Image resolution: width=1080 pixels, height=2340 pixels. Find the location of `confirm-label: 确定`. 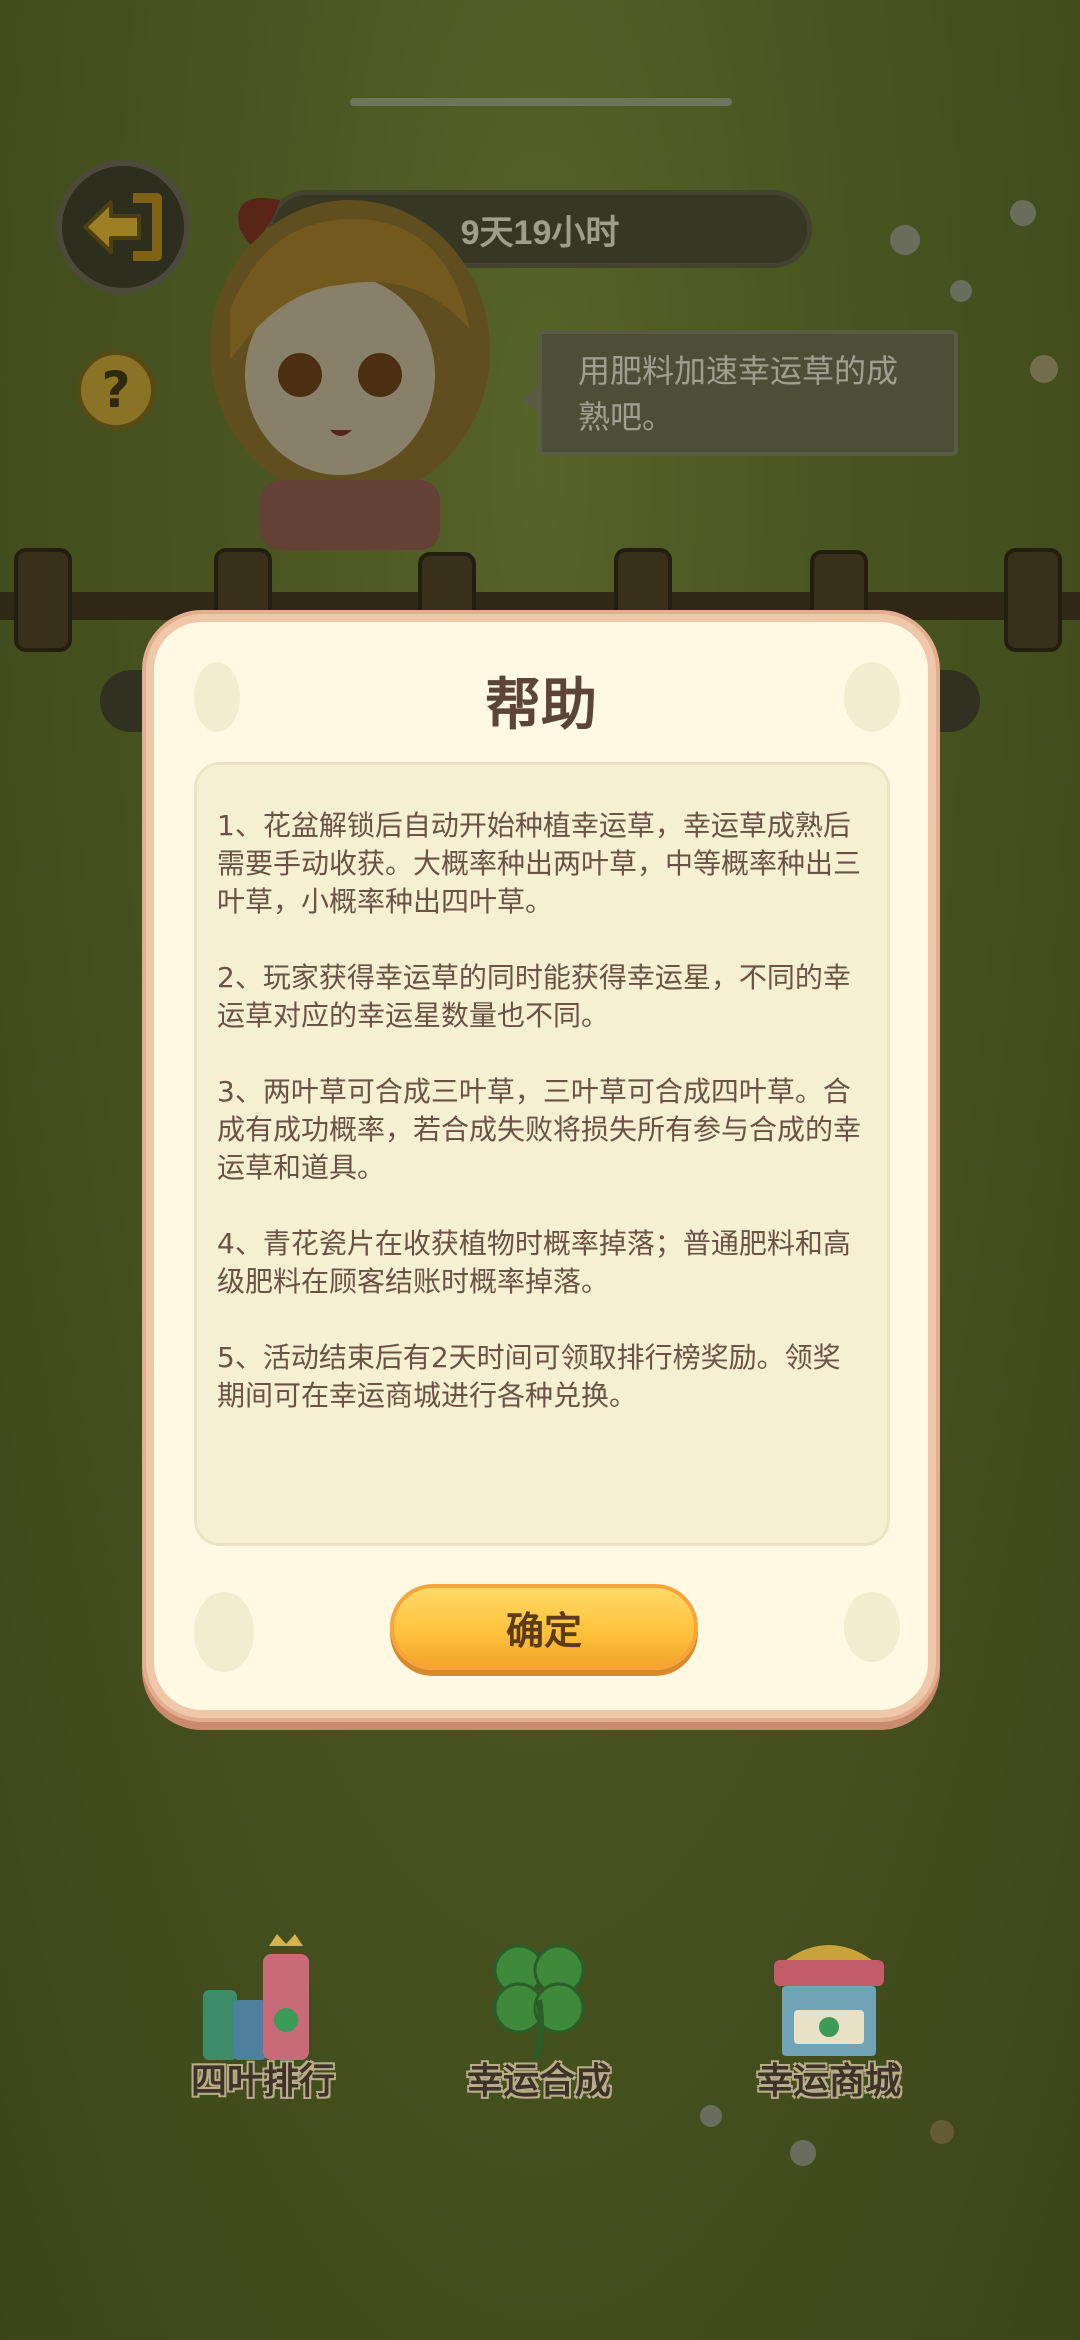

confirm-label: 确定 is located at coordinates (543, 1630).